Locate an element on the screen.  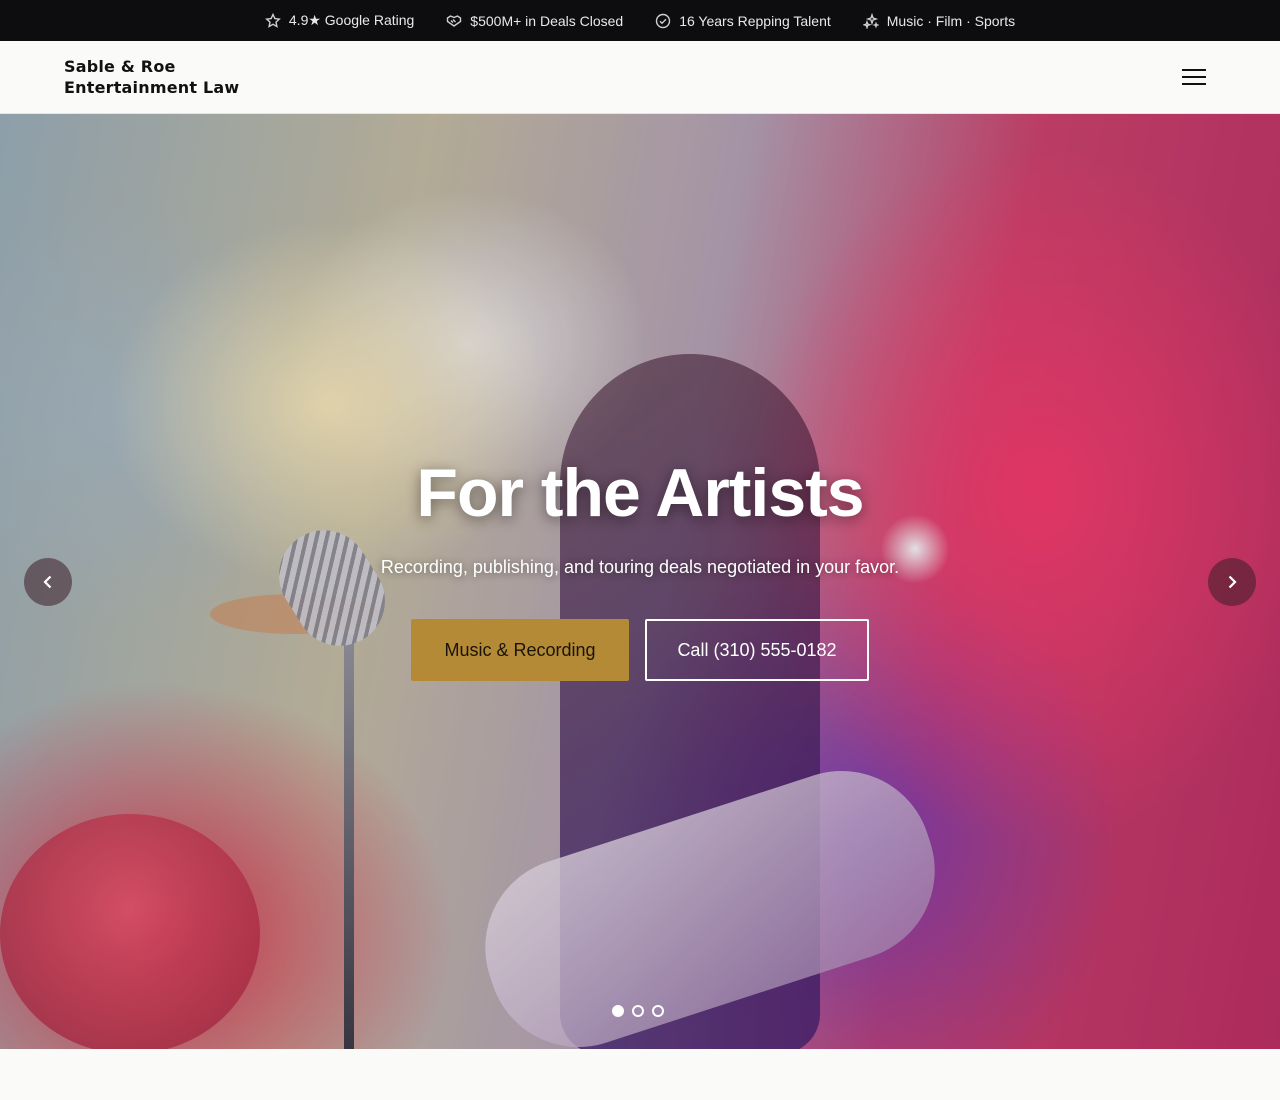
star-icon is located at coordinates (272, 20).